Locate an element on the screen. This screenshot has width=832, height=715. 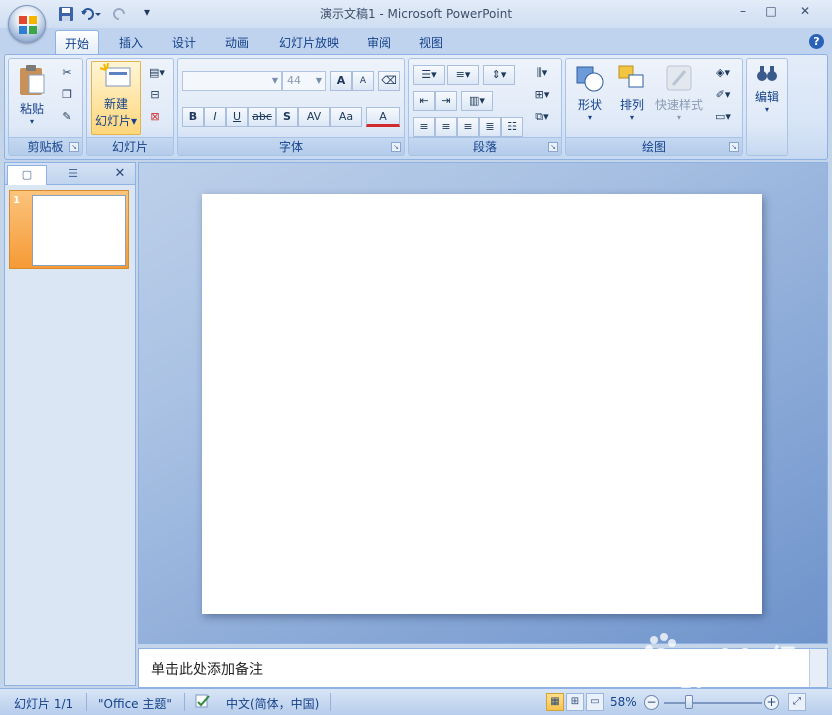
ribbon-tabs: 开始 插入 设计 动画 幻灯片放映 审阅 视图 ? is located at coordinates (416, 41).